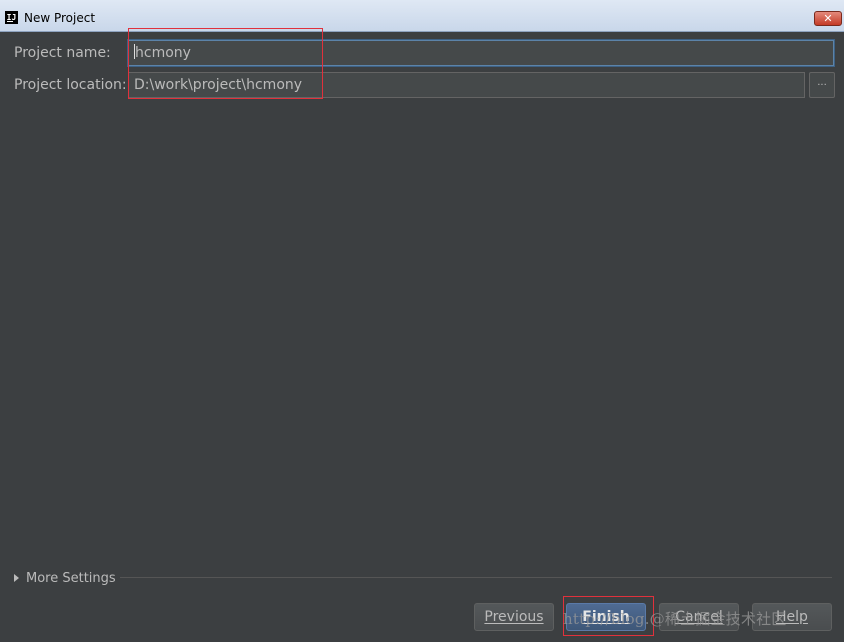  I want to click on cancel-button: Cancel, so click(699, 617).